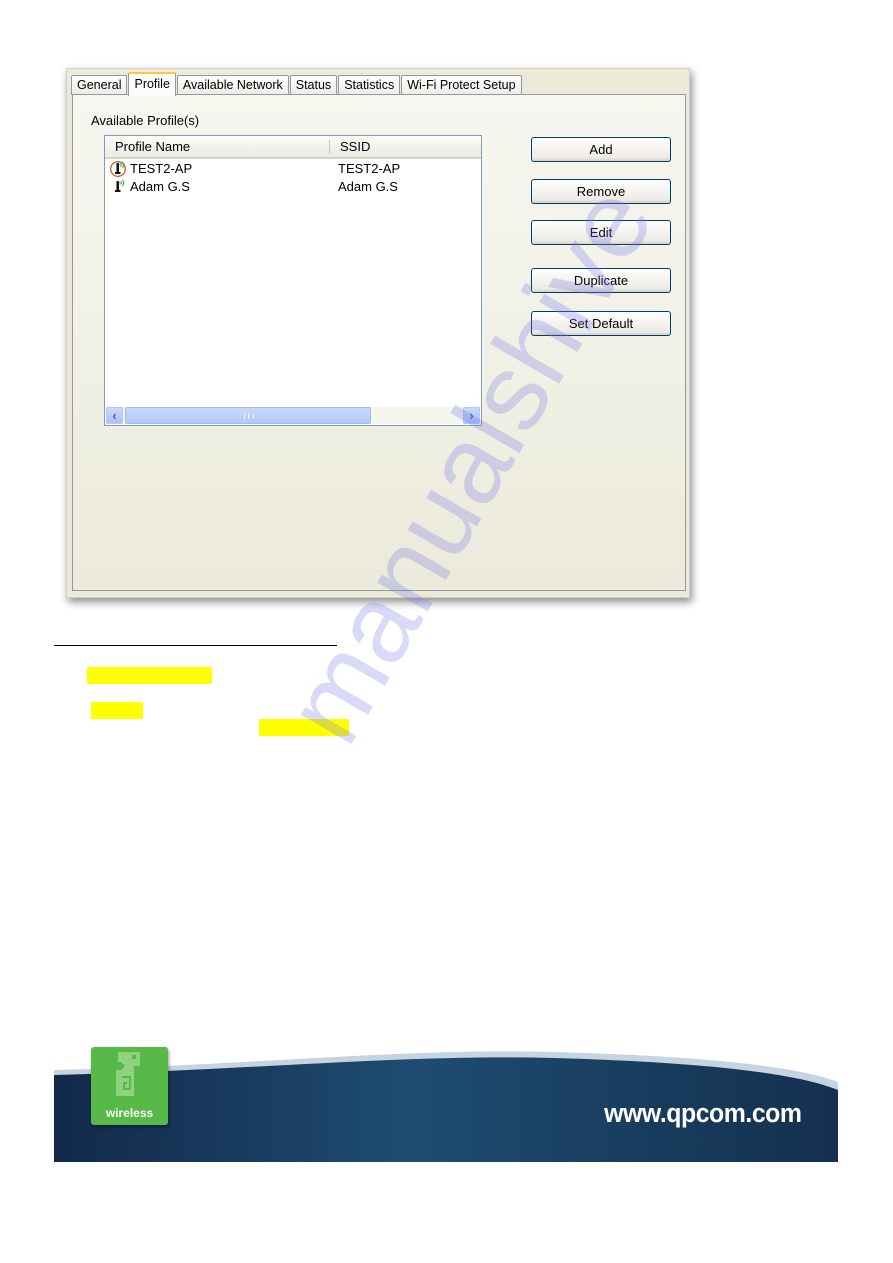  I want to click on wireless-logo: wireless, so click(129, 1086).